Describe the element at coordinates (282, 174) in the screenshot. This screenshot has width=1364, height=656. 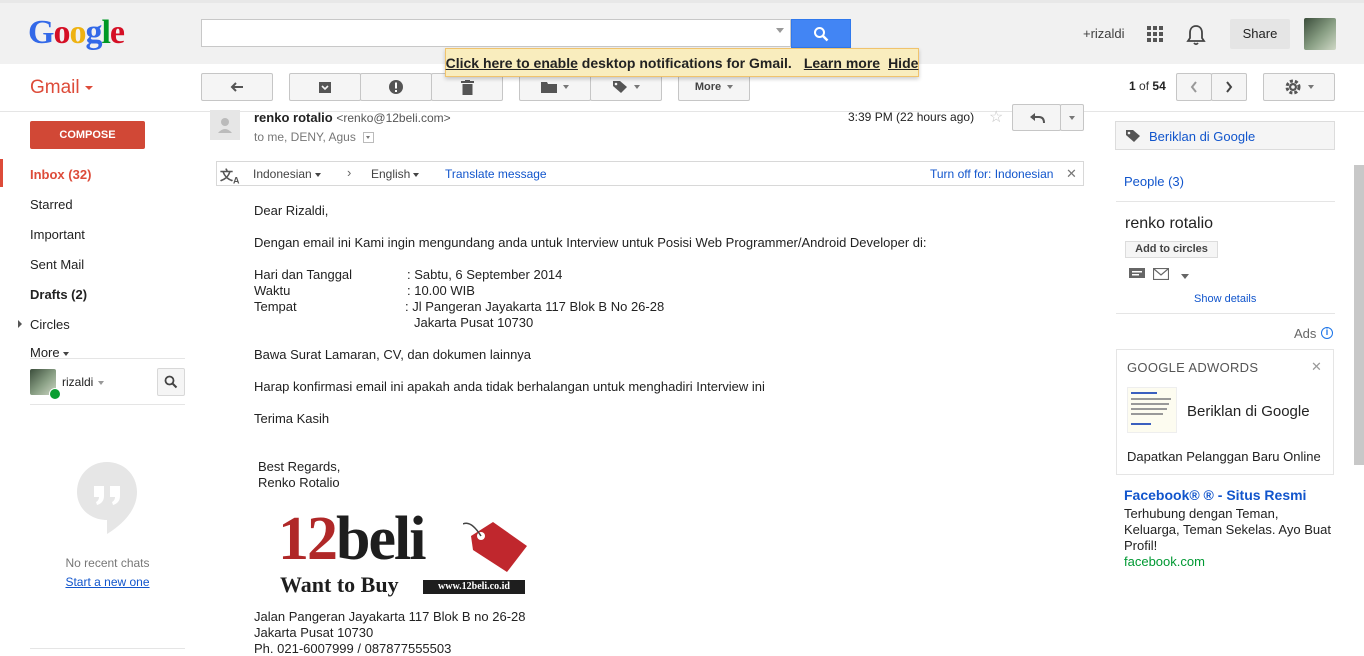
I see `source-language-label: Indonesian` at that location.